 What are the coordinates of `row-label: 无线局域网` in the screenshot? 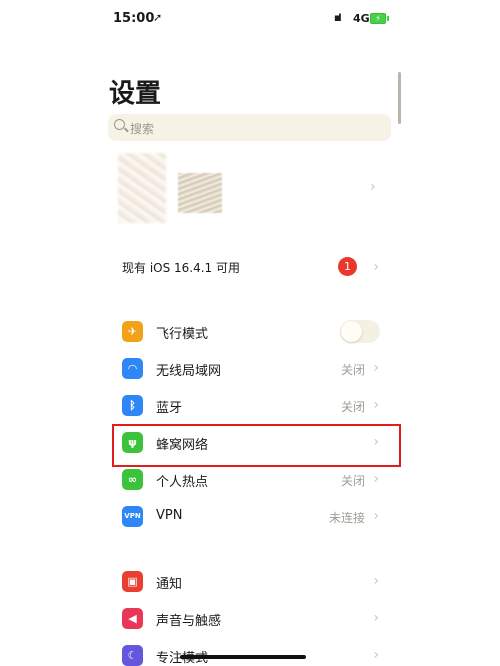 It's located at (189, 371).